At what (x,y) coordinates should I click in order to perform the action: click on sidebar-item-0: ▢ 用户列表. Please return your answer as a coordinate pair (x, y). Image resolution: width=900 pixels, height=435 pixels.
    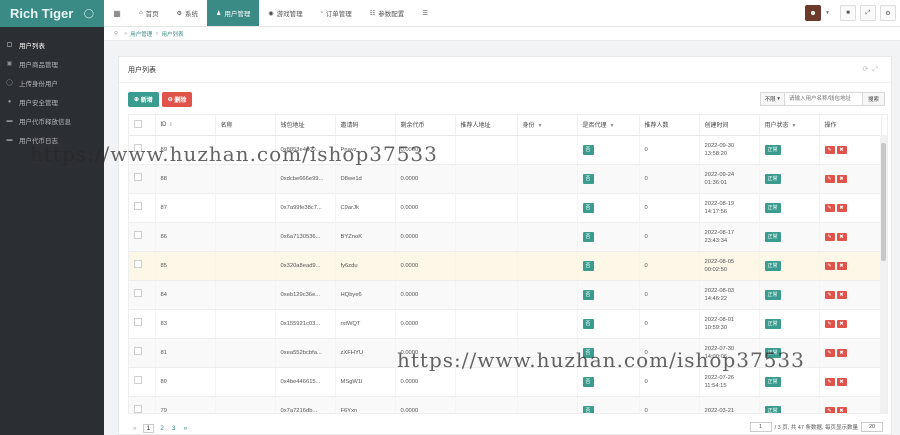
    Looking at the image, I should click on (52, 44).